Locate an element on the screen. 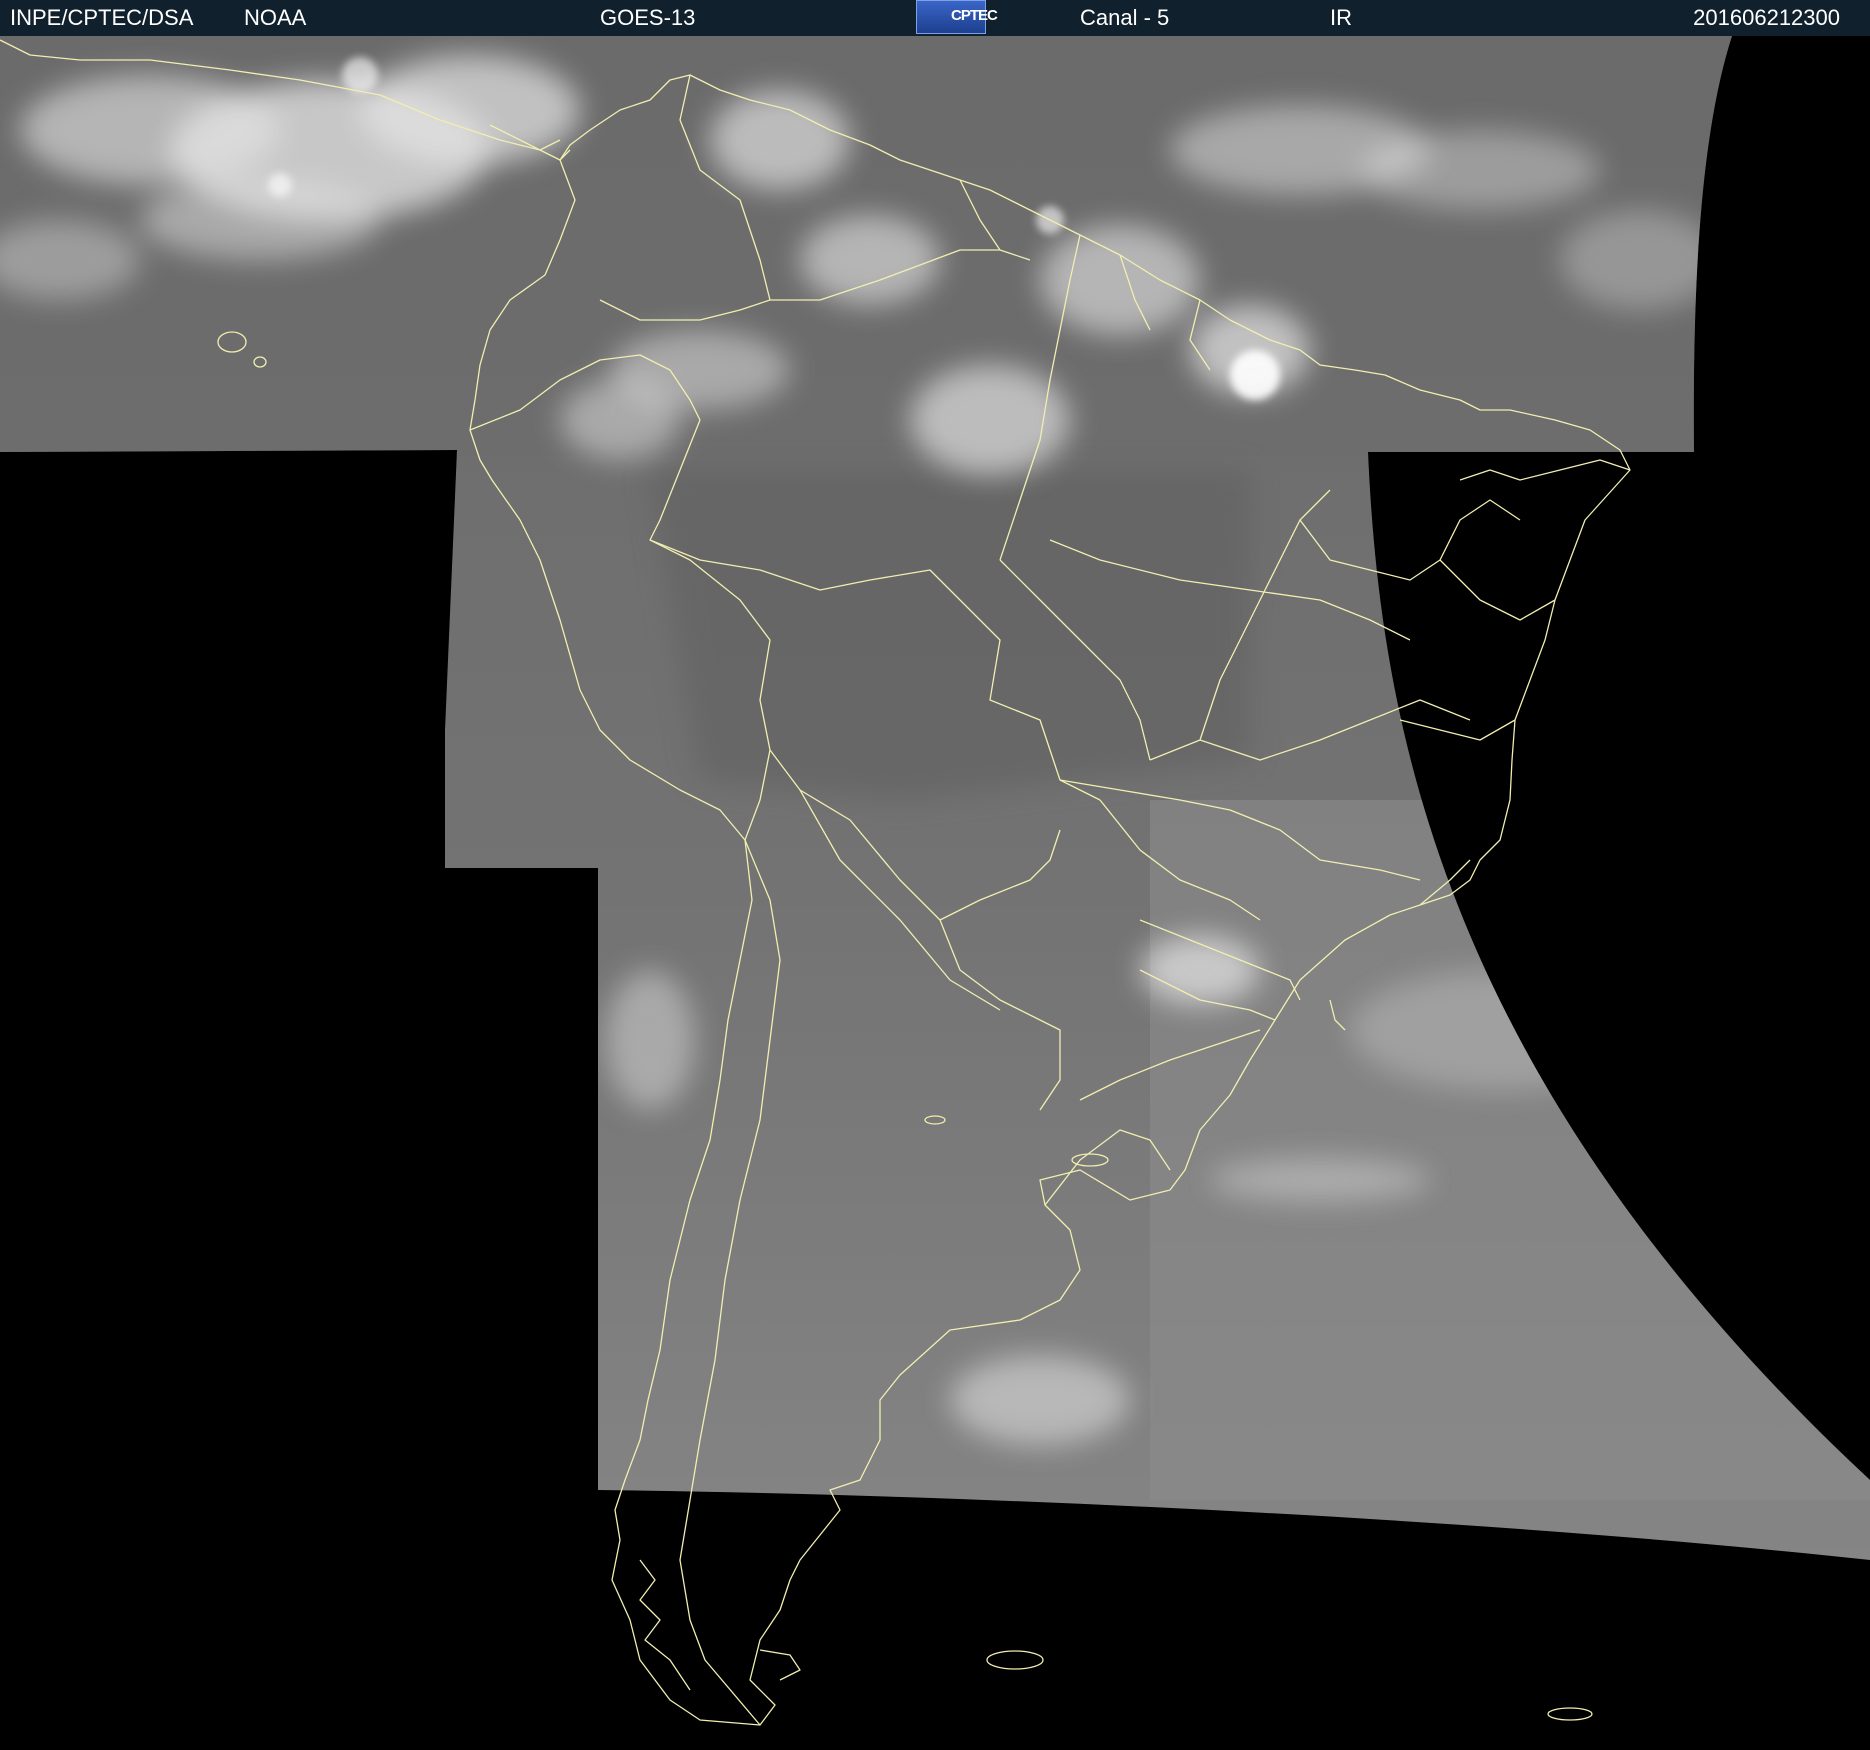 This screenshot has height=1750, width=1870. satellite-label: GOES-13 is located at coordinates (648, 17).